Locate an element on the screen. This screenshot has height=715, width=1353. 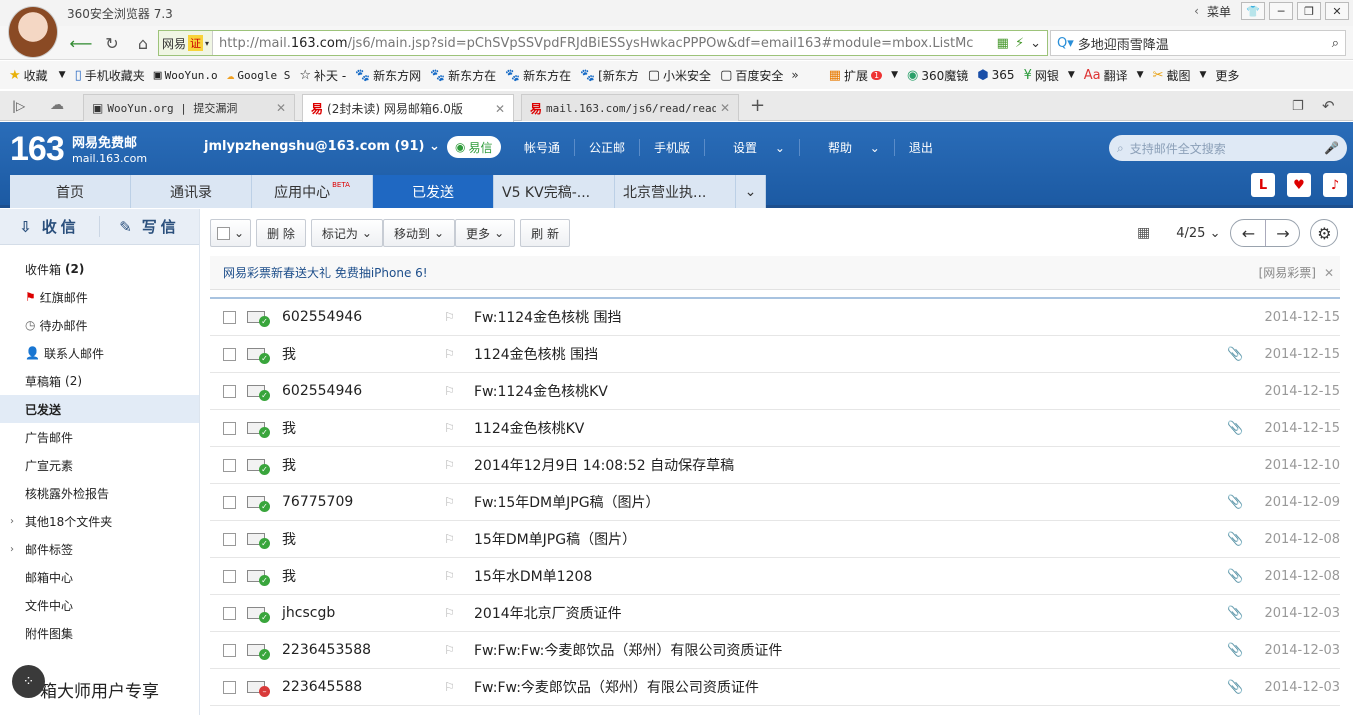
skin-button: 👕 is located at coordinates (1253, 11).